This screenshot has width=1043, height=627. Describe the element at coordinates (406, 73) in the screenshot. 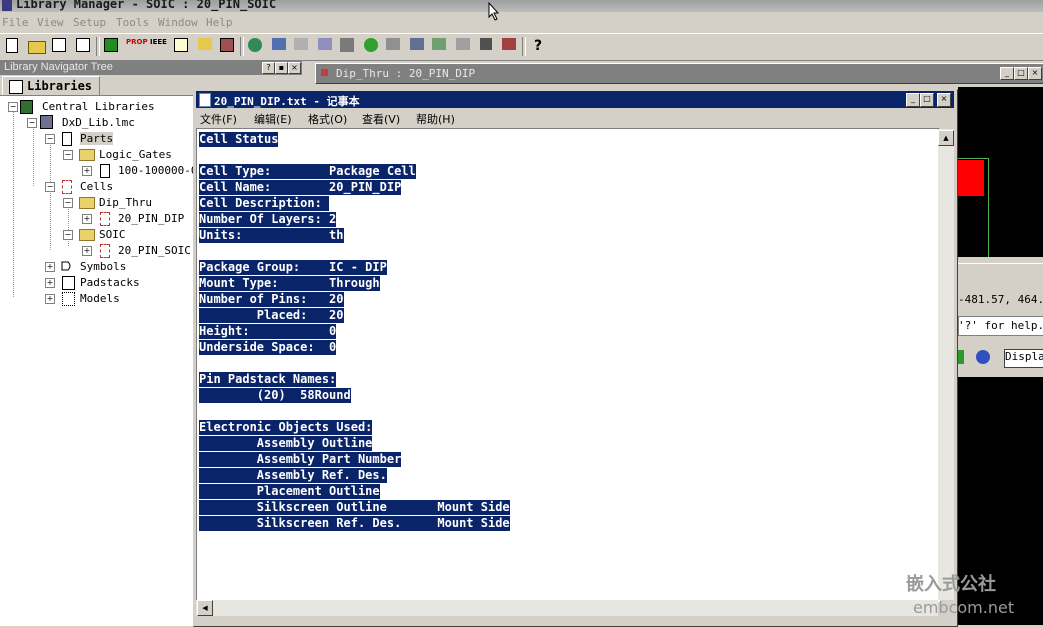

I see `cell-editor-title: Dip_Thru : 20_PIN_DIP` at that location.